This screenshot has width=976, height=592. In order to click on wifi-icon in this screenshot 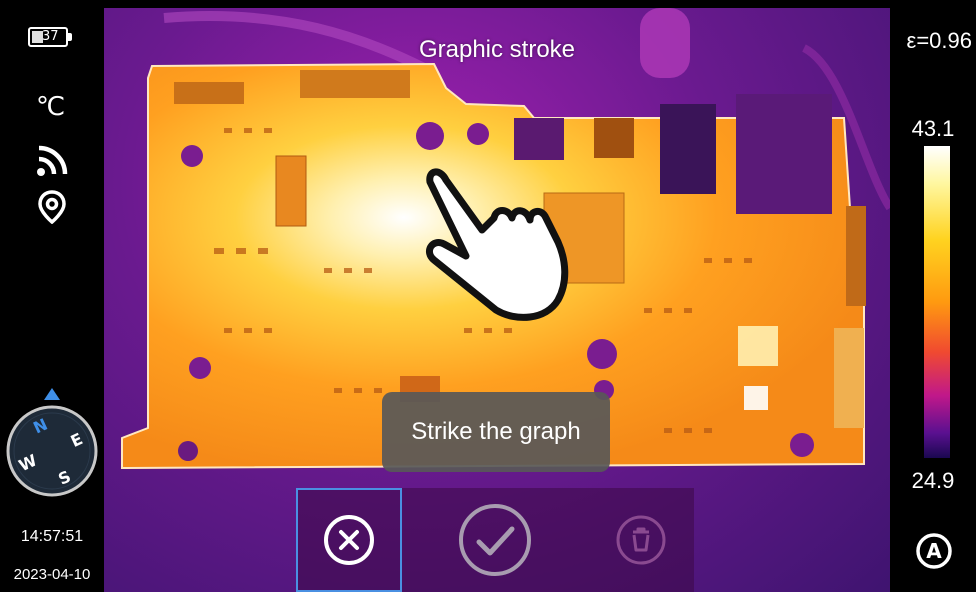, I will do `click(53, 160)`.